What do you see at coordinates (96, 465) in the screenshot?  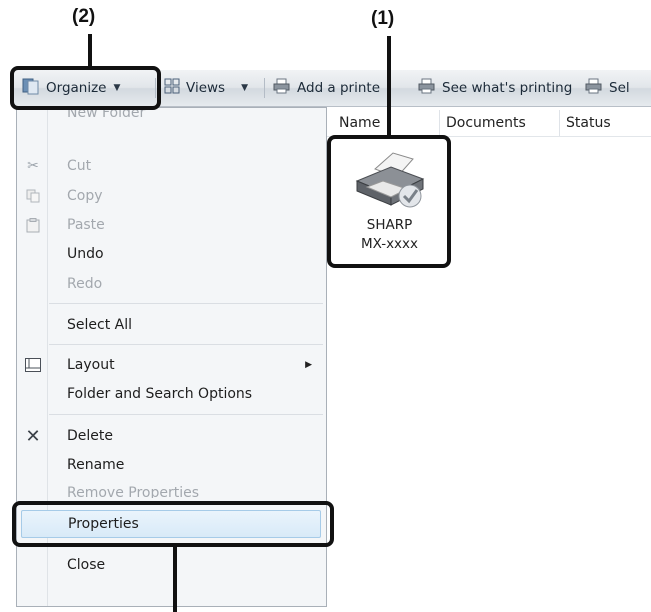 I see `menu-item-label: Rename` at bounding box center [96, 465].